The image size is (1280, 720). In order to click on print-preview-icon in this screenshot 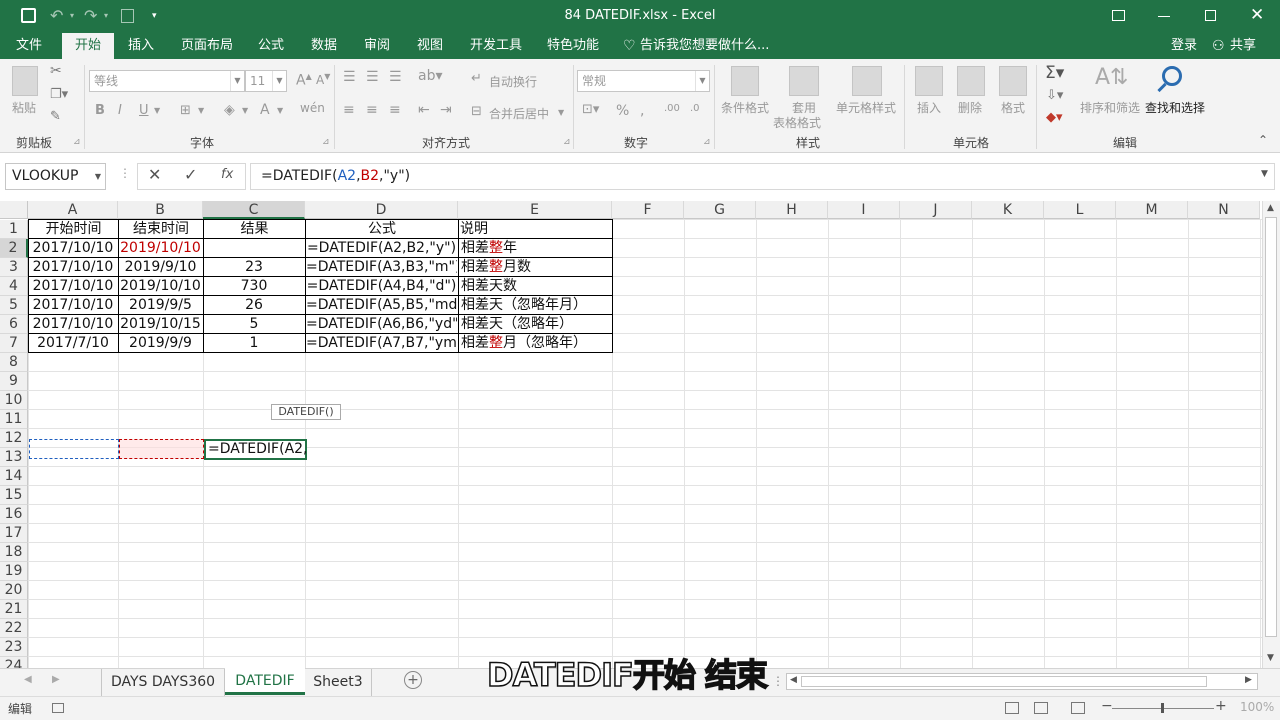, I will do `click(127, 16)`.